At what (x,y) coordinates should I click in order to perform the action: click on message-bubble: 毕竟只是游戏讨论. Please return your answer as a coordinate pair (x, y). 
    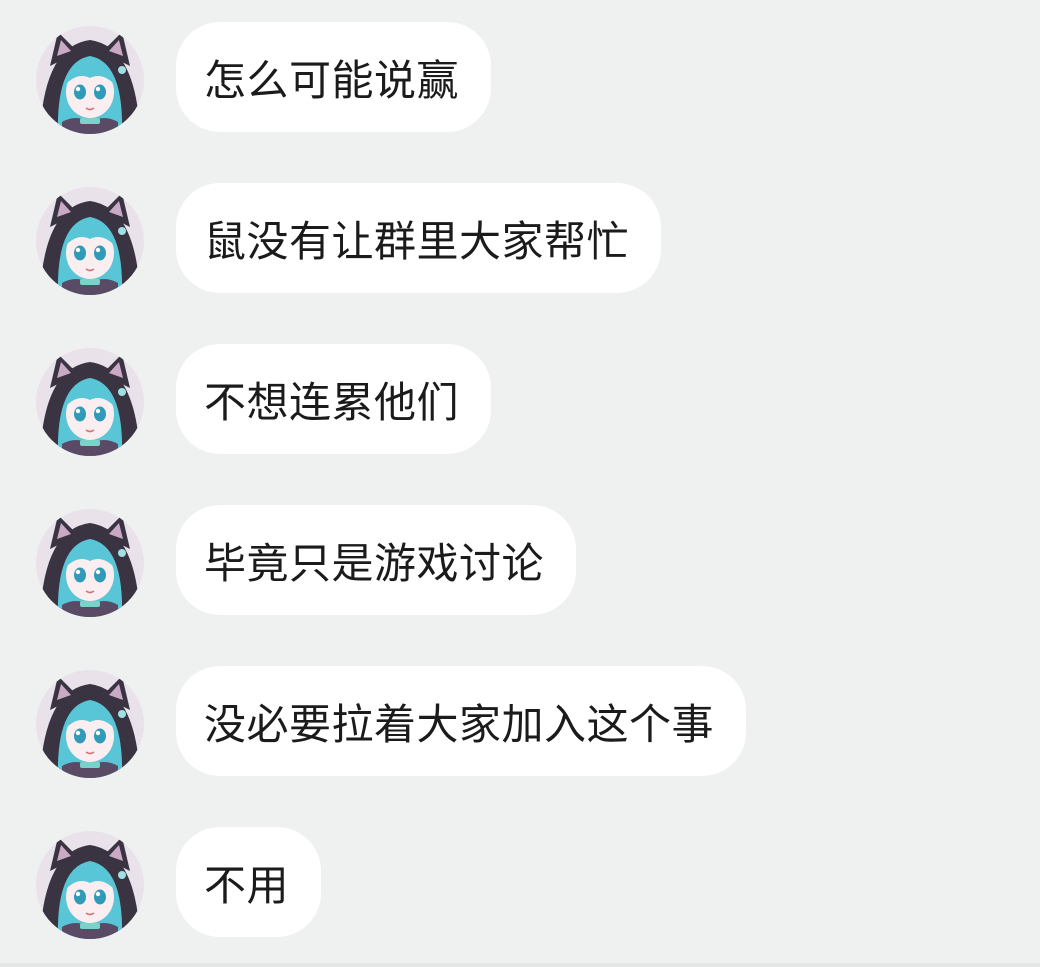
    Looking at the image, I should click on (376, 560).